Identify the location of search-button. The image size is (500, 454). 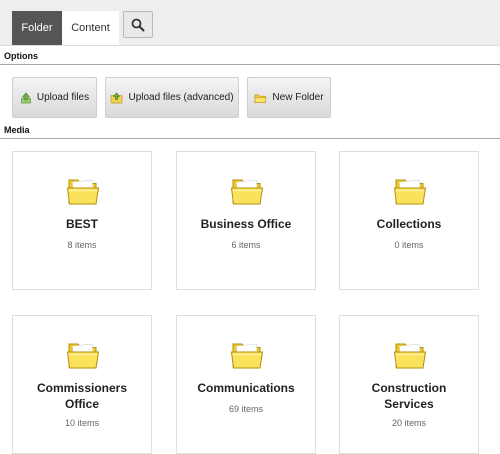
(138, 24).